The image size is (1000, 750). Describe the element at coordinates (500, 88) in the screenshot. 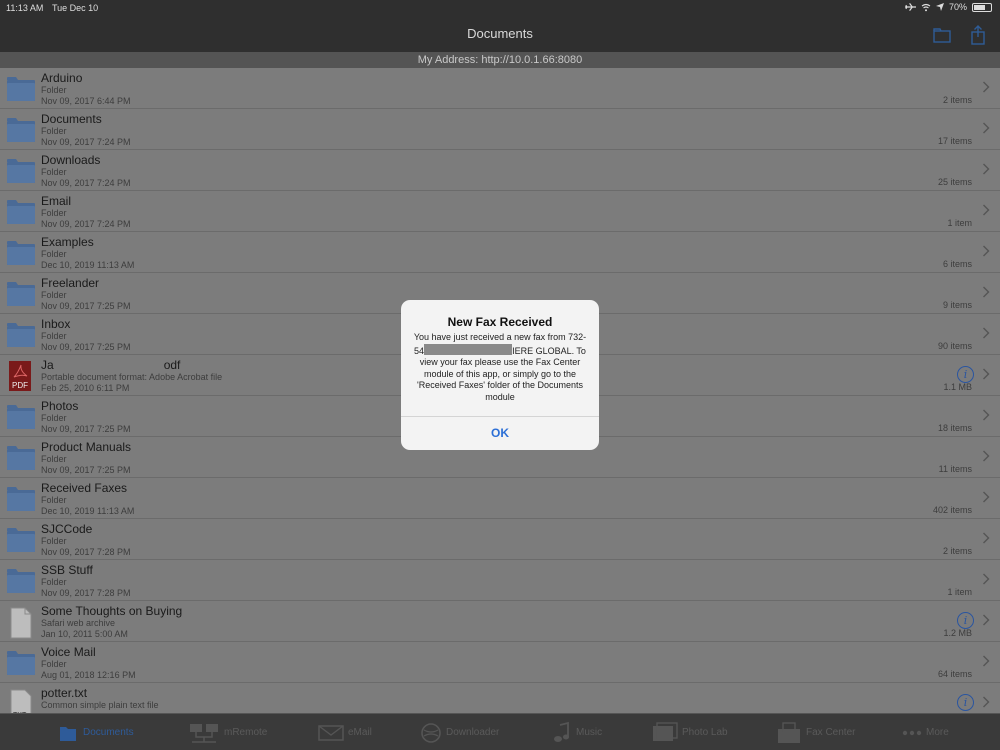

I see `list-item: Arduino Folder Nov 09, 2017 6:44 PM 2 items` at that location.